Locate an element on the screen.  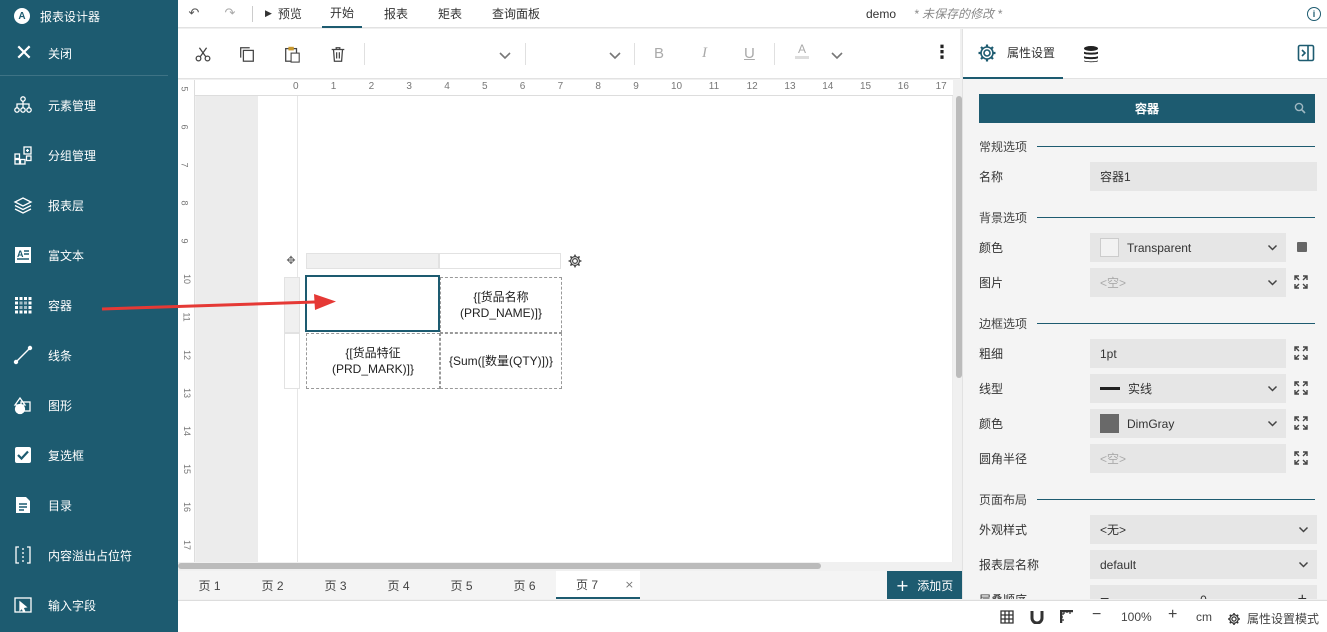
snap-toggle-button is located at coordinates (1037, 618).